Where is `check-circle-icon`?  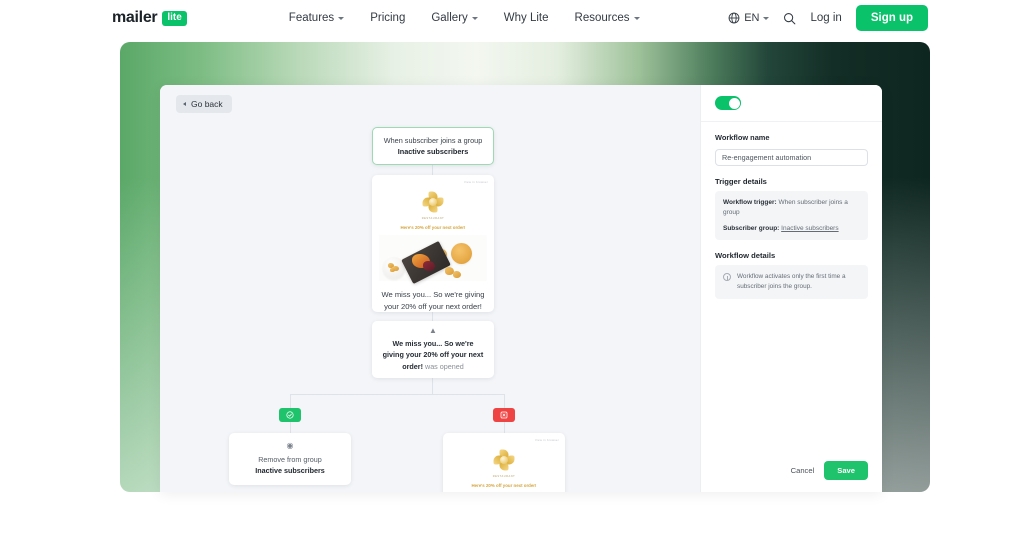 check-circle-icon is located at coordinates (290, 415).